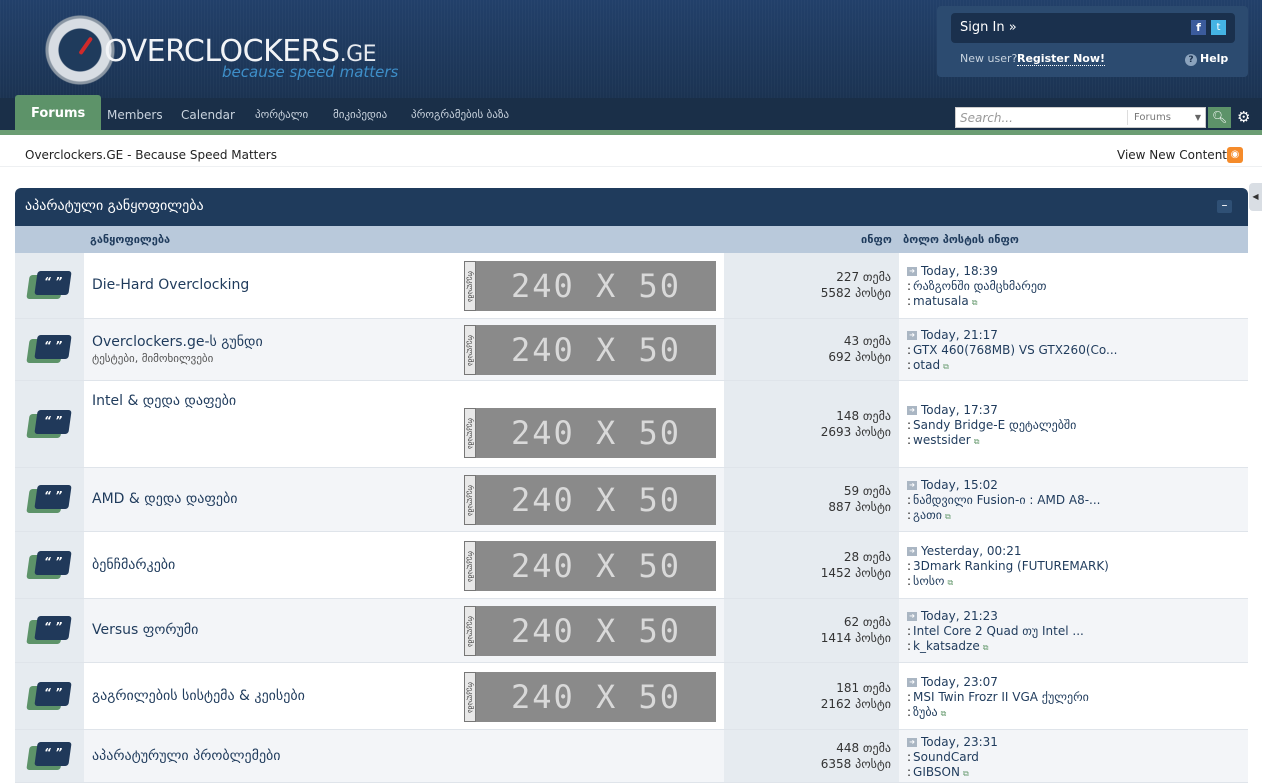 This screenshot has height=783, width=1262. What do you see at coordinates (985, 647) in the screenshot?
I see `profile-link-icon: ⧉` at bounding box center [985, 647].